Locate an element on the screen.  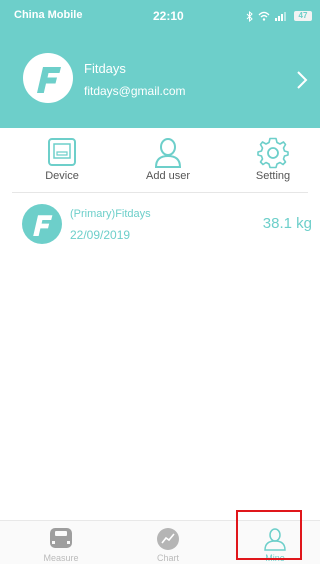
tab-measure: Measure is located at coordinates (61, 542).